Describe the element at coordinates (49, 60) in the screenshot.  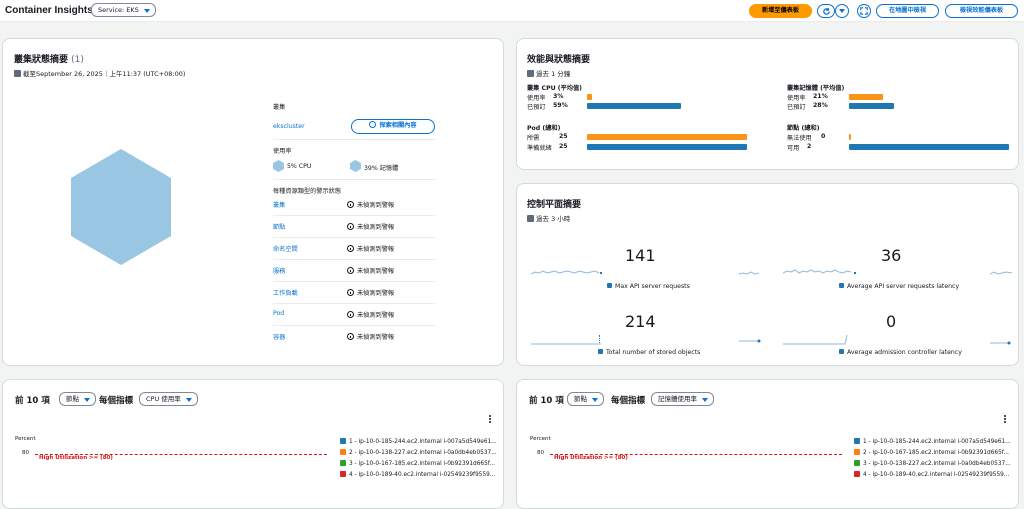
I see `cluster-status-title: 叢集狀態摘要 (1)` at that location.